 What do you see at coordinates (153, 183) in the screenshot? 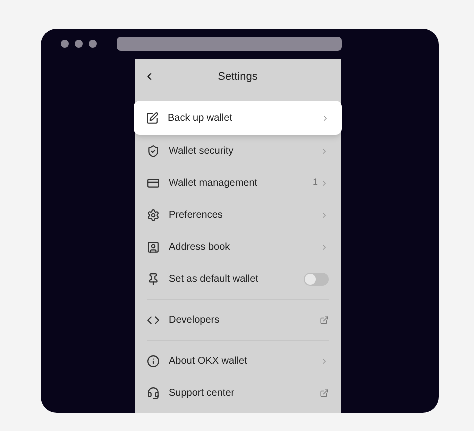
I see `wallet-icon` at bounding box center [153, 183].